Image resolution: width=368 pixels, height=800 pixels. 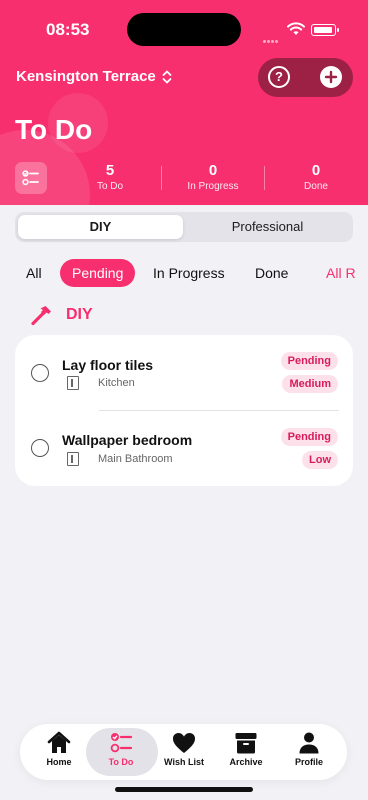 I want to click on stat-in-progress-value: 0, so click(x=213, y=170).